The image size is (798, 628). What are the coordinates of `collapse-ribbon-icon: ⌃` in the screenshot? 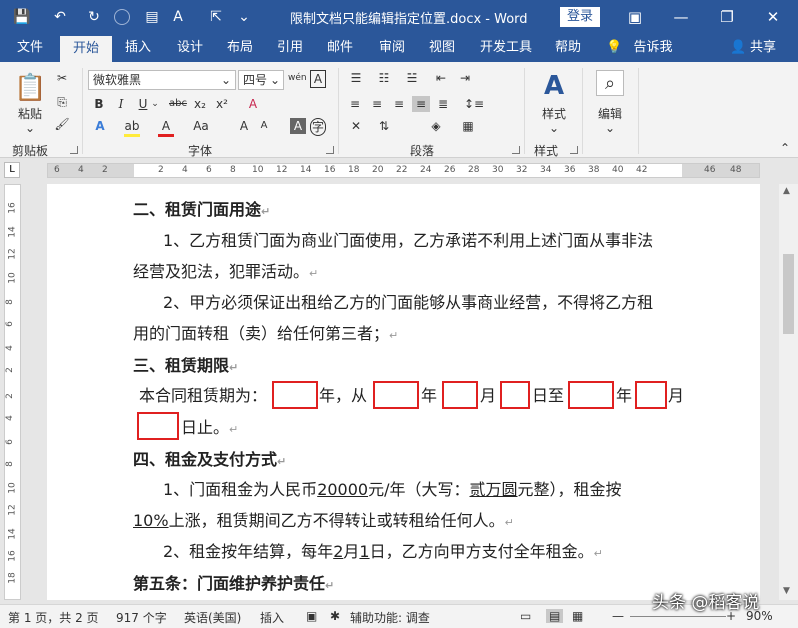 It's located at (785, 148).